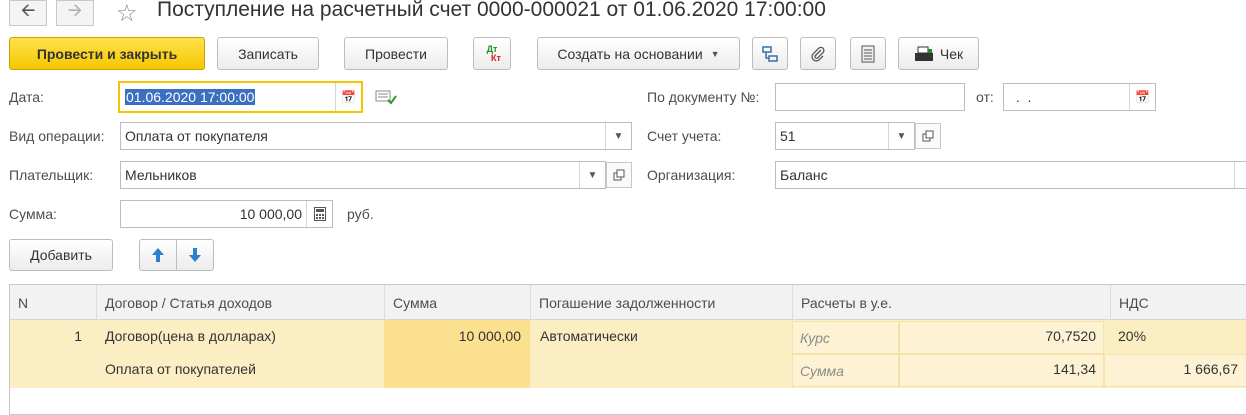  I want to click on move-up-button, so click(158, 255).